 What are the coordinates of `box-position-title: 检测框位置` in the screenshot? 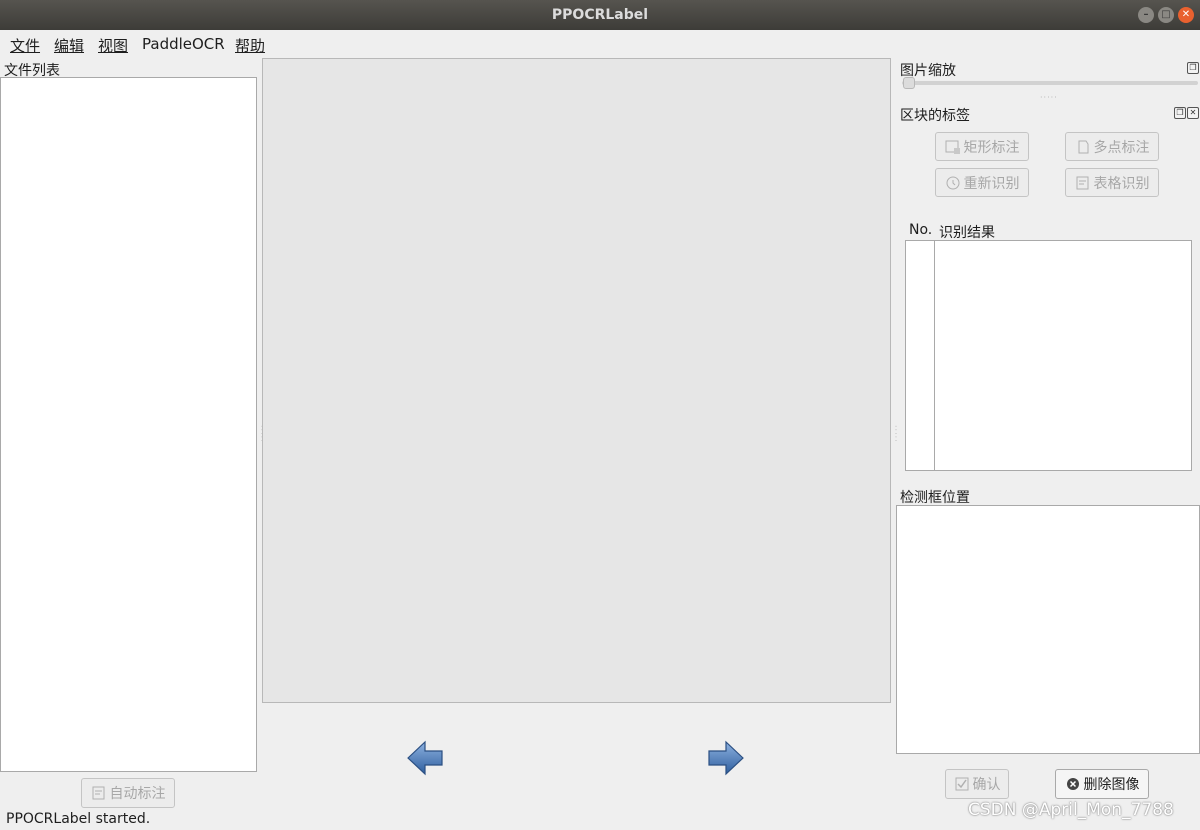 It's located at (935, 498).